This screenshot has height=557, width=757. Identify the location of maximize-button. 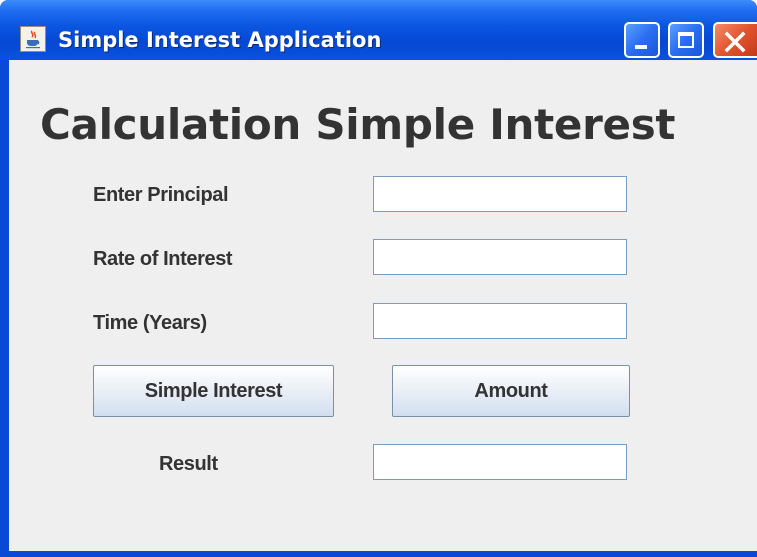
(686, 40).